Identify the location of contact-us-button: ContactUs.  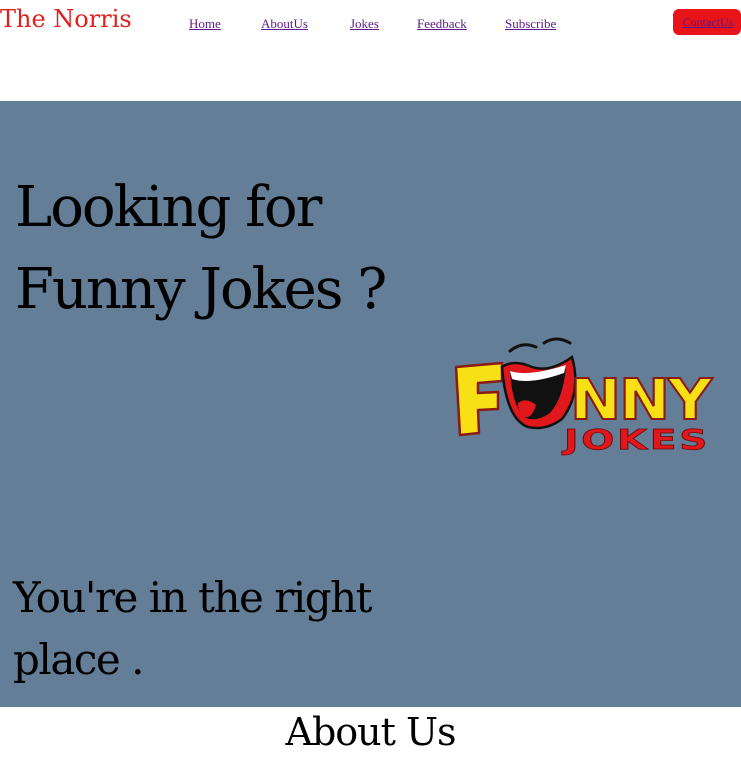
(707, 22).